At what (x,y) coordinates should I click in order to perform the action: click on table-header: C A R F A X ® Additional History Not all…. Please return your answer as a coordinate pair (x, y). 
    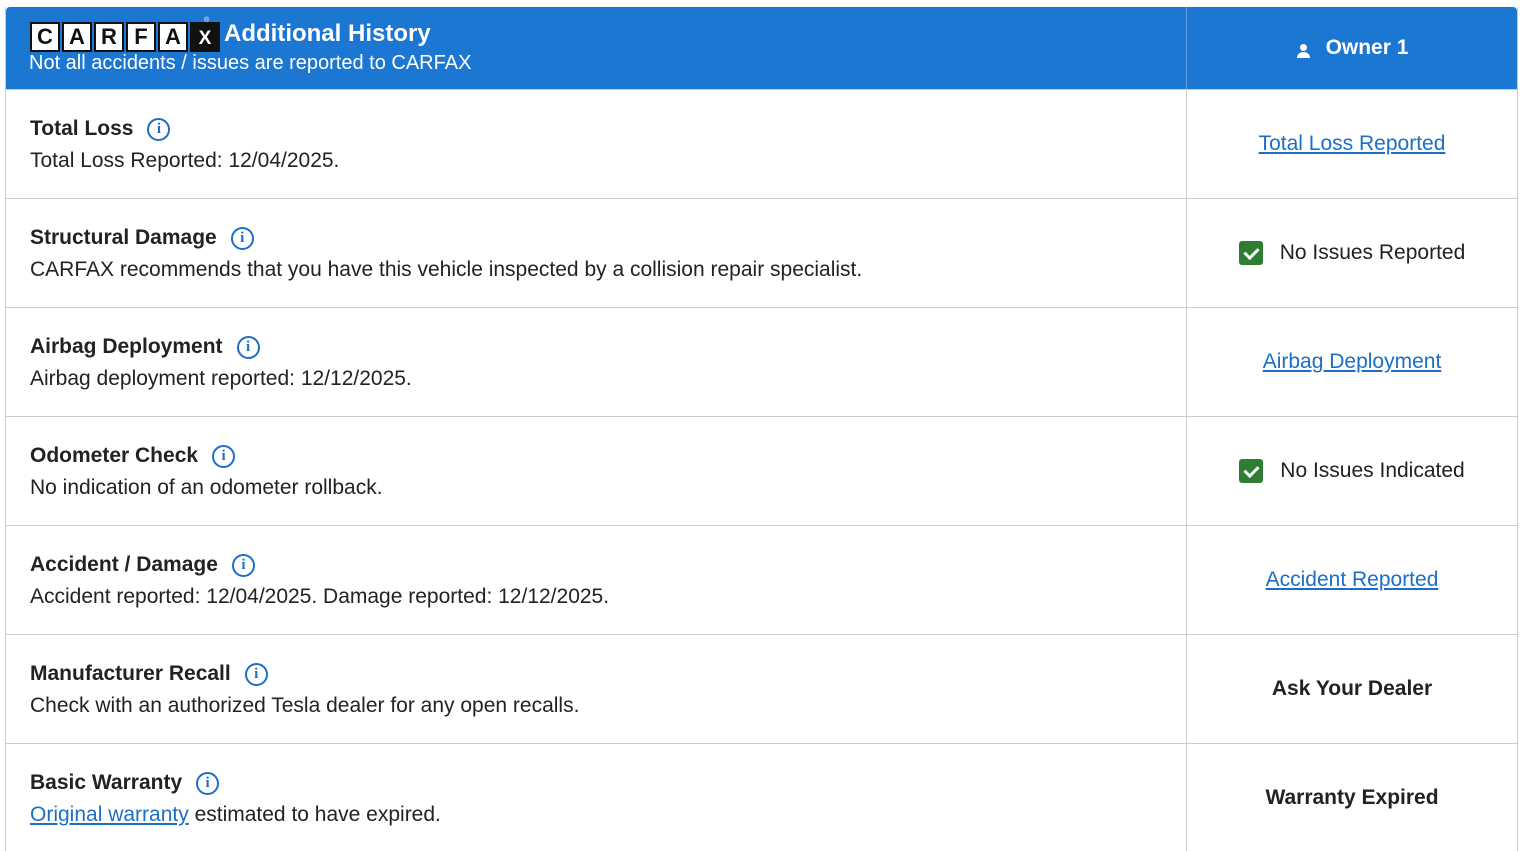
    Looking at the image, I should click on (761, 48).